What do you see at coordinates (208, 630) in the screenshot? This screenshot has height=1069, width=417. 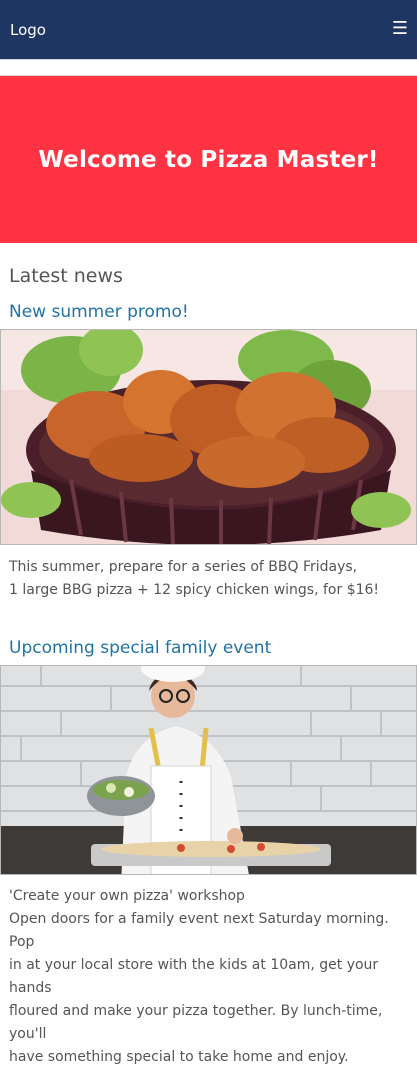 I see `article-title: Upcoming special family event` at bounding box center [208, 630].